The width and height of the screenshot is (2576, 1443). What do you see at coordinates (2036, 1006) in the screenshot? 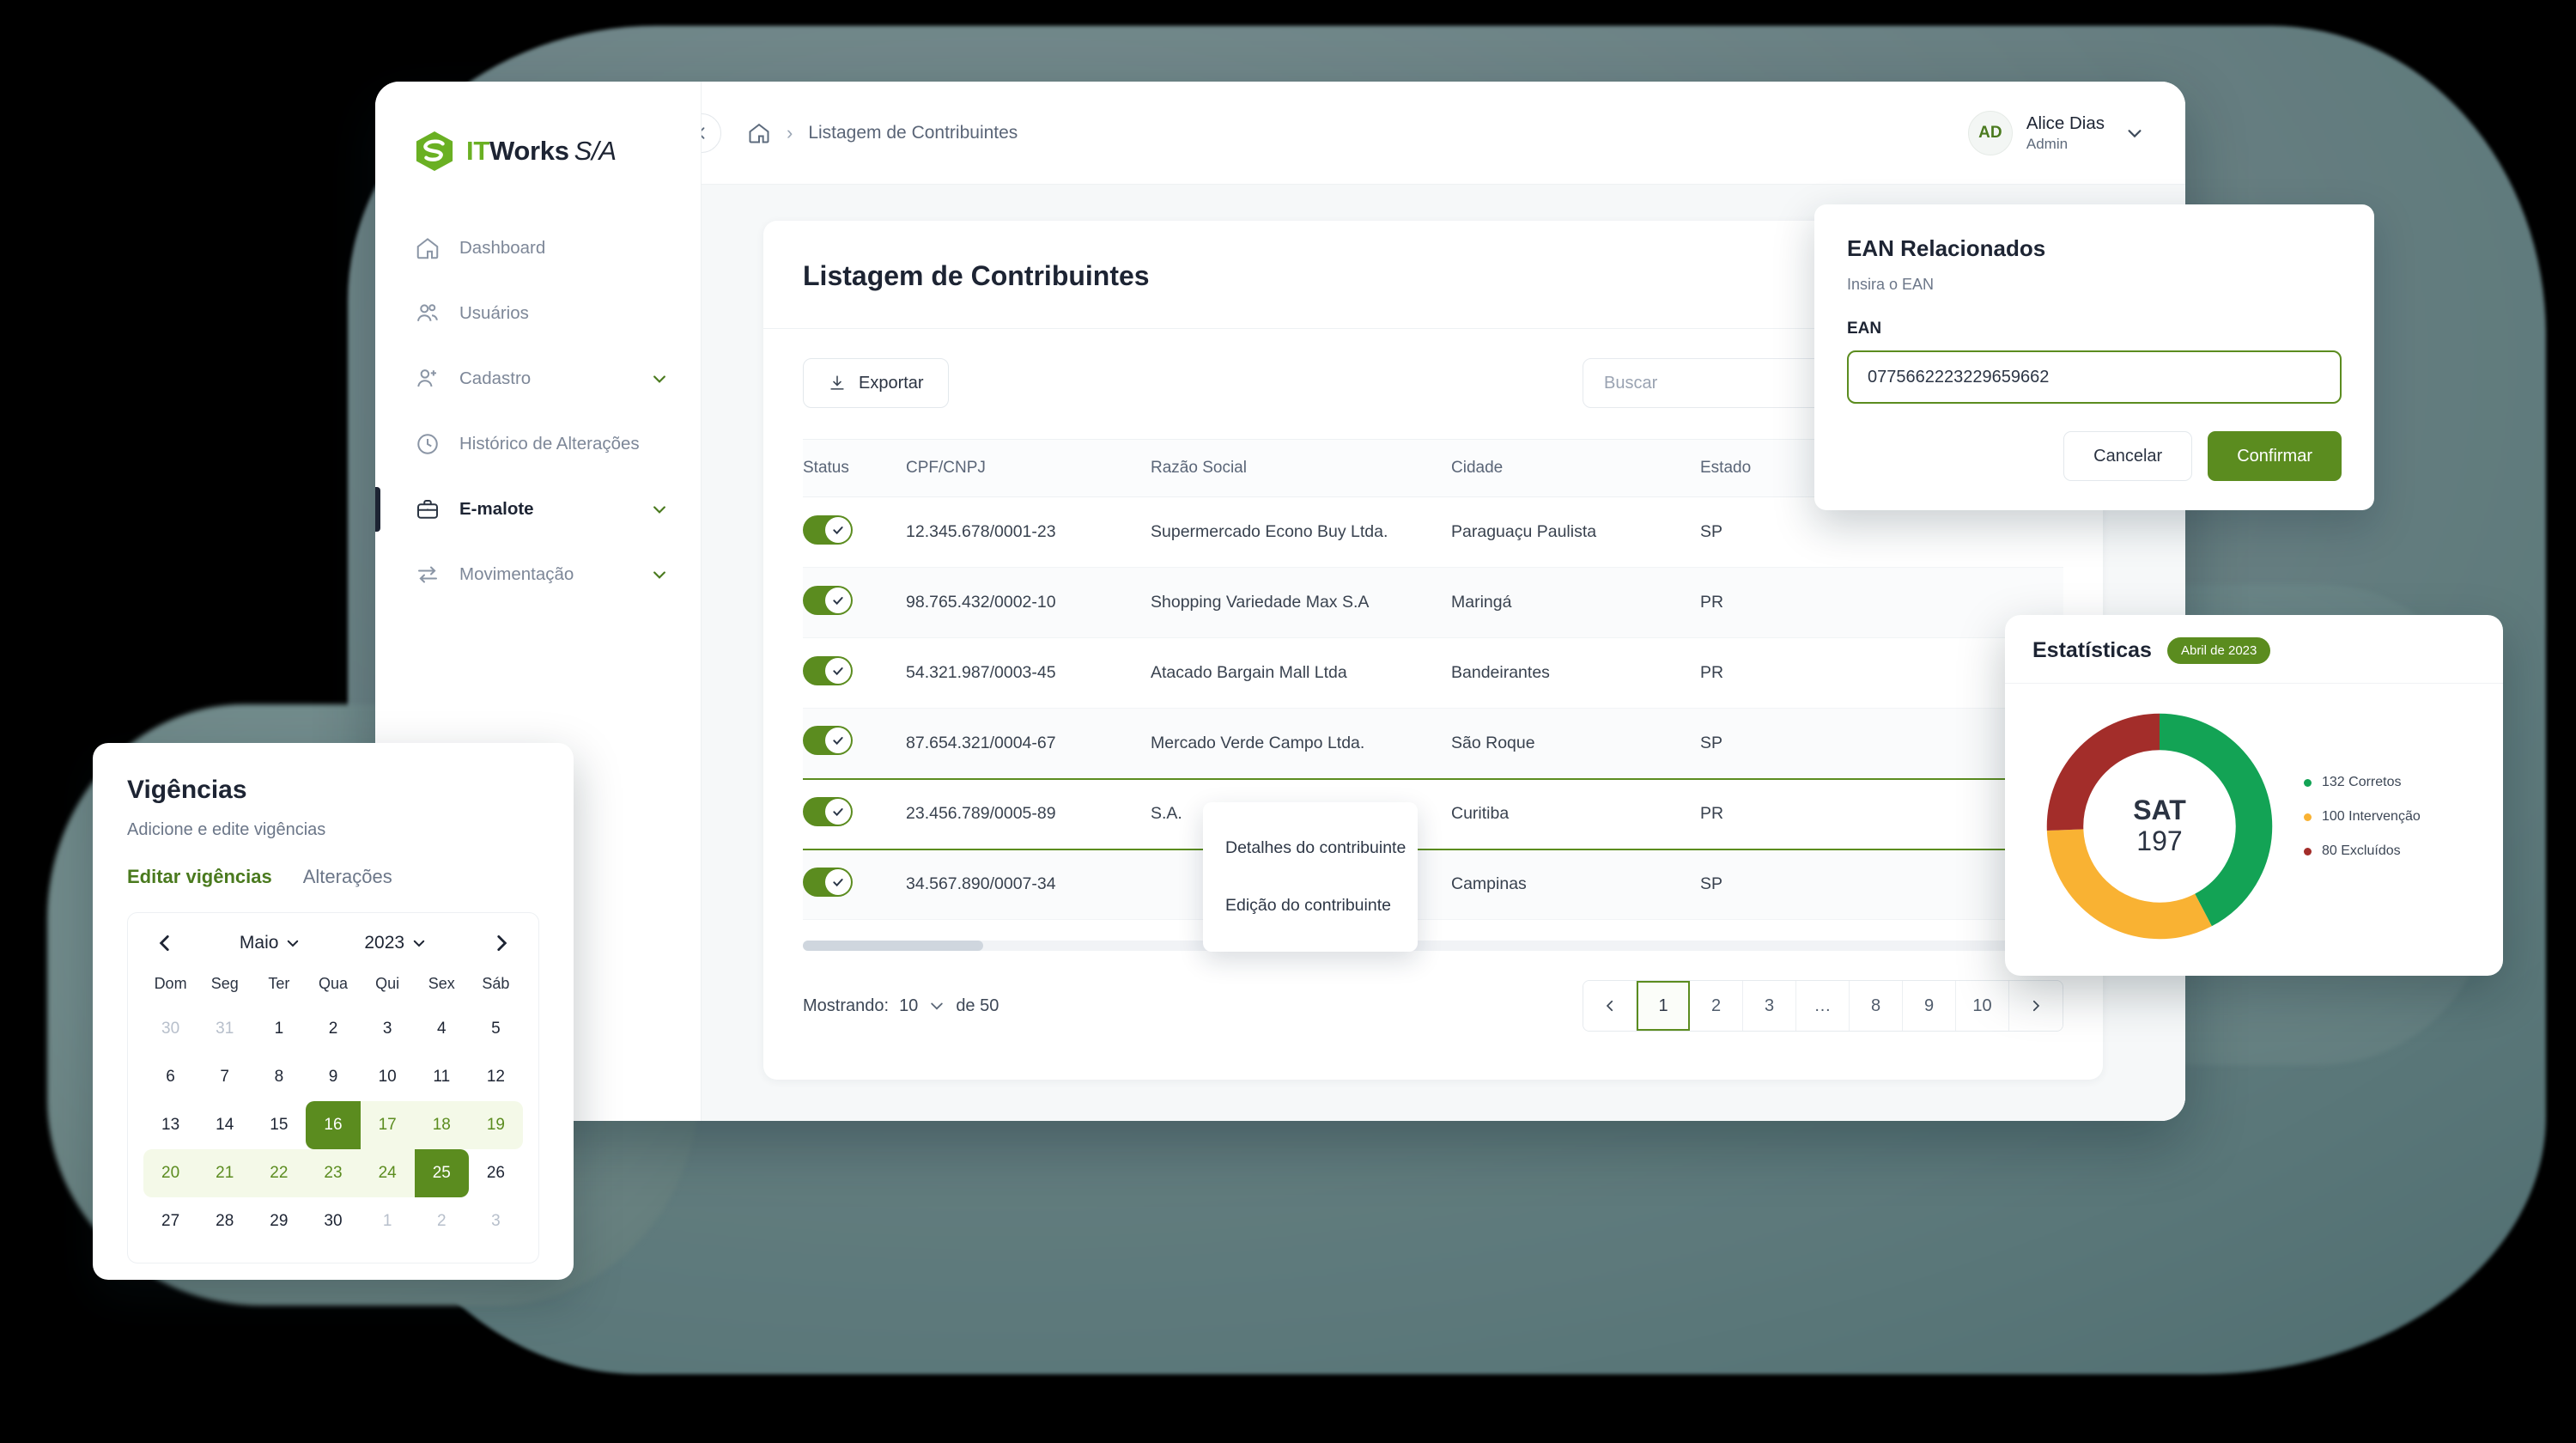
I see `pagination-next` at bounding box center [2036, 1006].